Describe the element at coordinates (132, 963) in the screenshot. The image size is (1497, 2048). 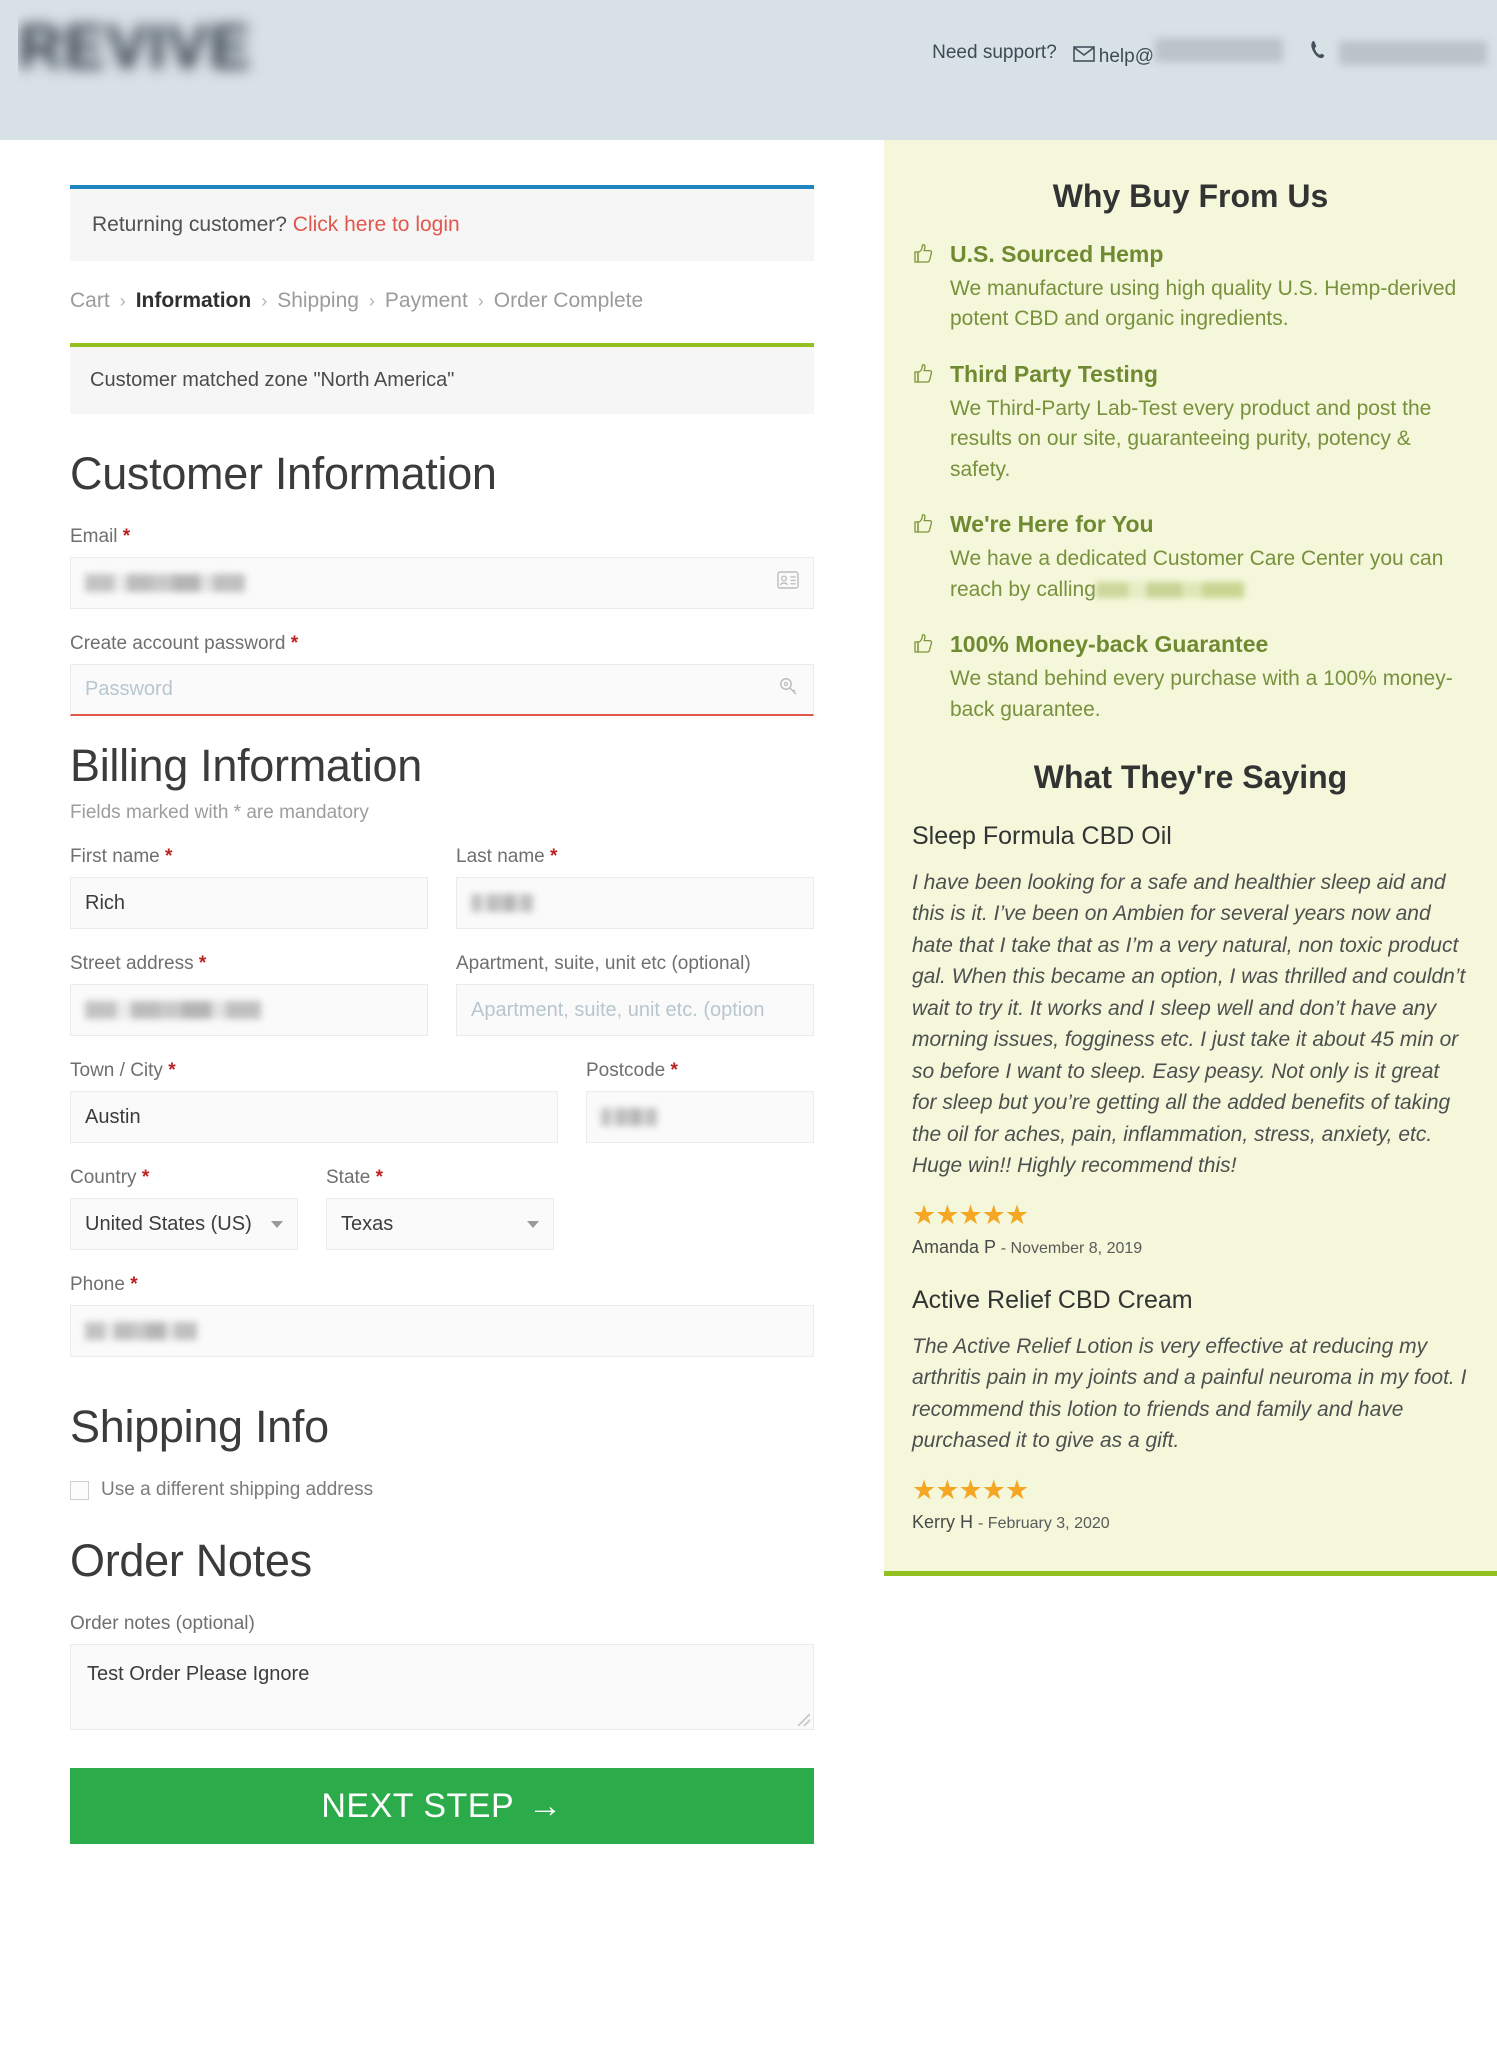
I see `street-address-label-text: Street address` at that location.